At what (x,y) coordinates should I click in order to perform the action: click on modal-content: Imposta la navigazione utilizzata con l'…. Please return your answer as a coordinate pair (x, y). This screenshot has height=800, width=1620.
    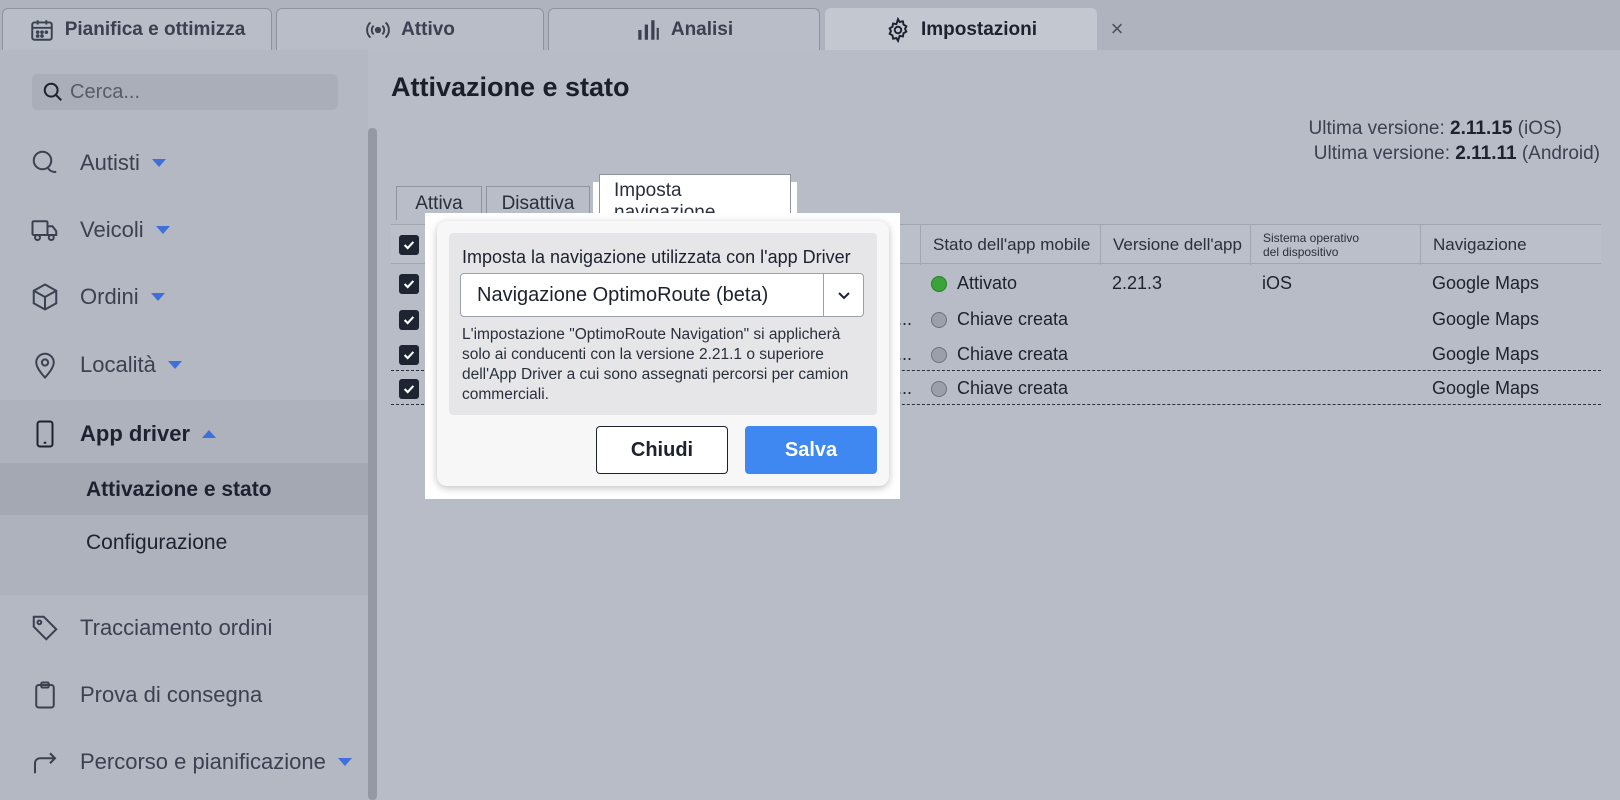
    Looking at the image, I should click on (663, 324).